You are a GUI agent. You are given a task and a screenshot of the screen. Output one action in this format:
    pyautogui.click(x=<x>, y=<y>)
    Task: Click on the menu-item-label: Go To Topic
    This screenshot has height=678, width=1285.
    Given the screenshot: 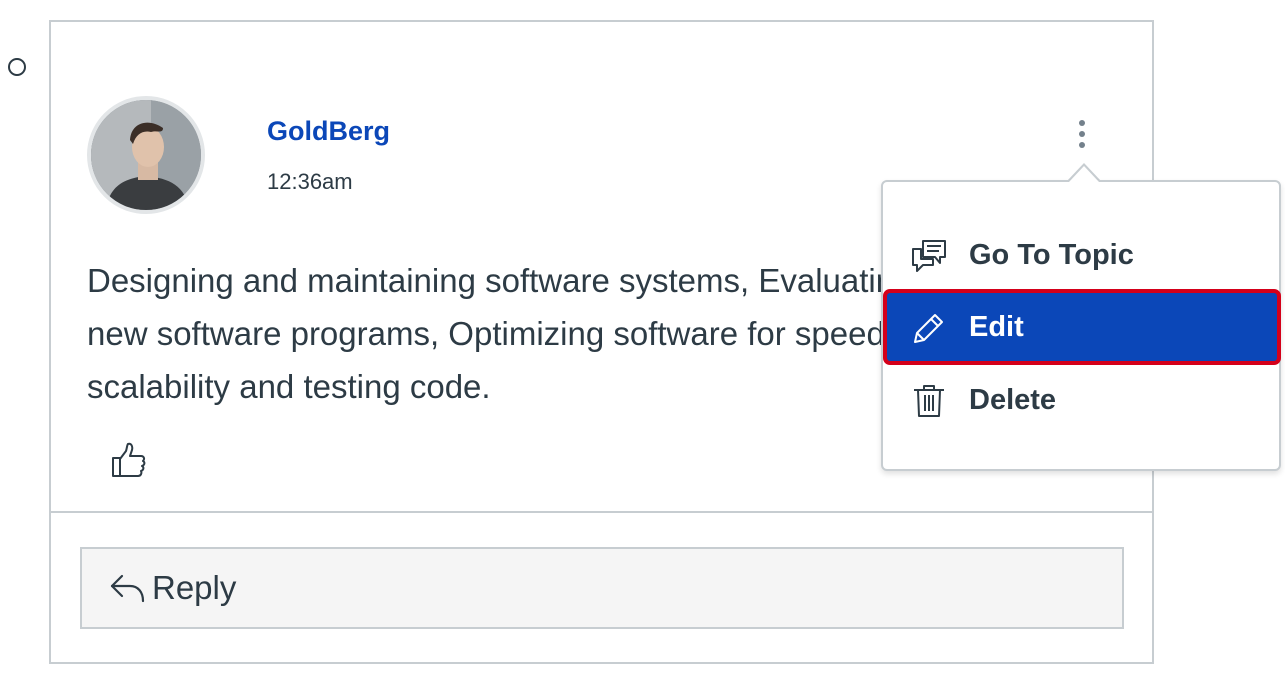 What is the action you would take?
    pyautogui.click(x=1051, y=254)
    